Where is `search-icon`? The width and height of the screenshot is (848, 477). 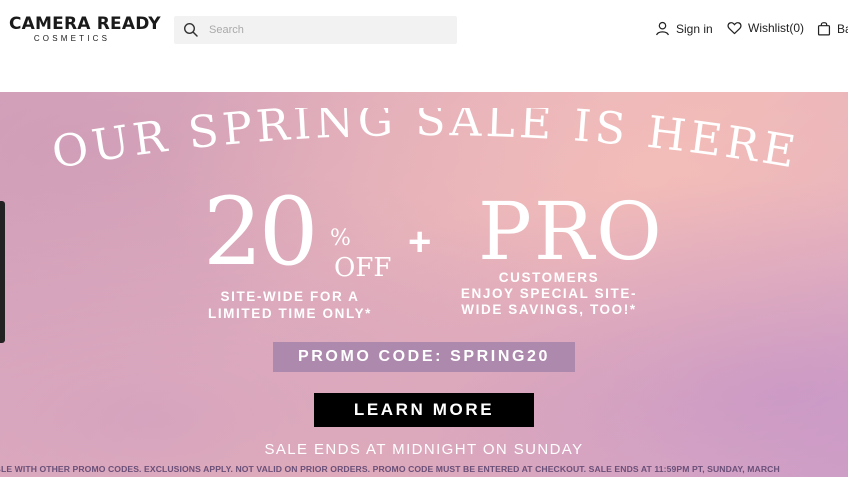 search-icon is located at coordinates (191, 30).